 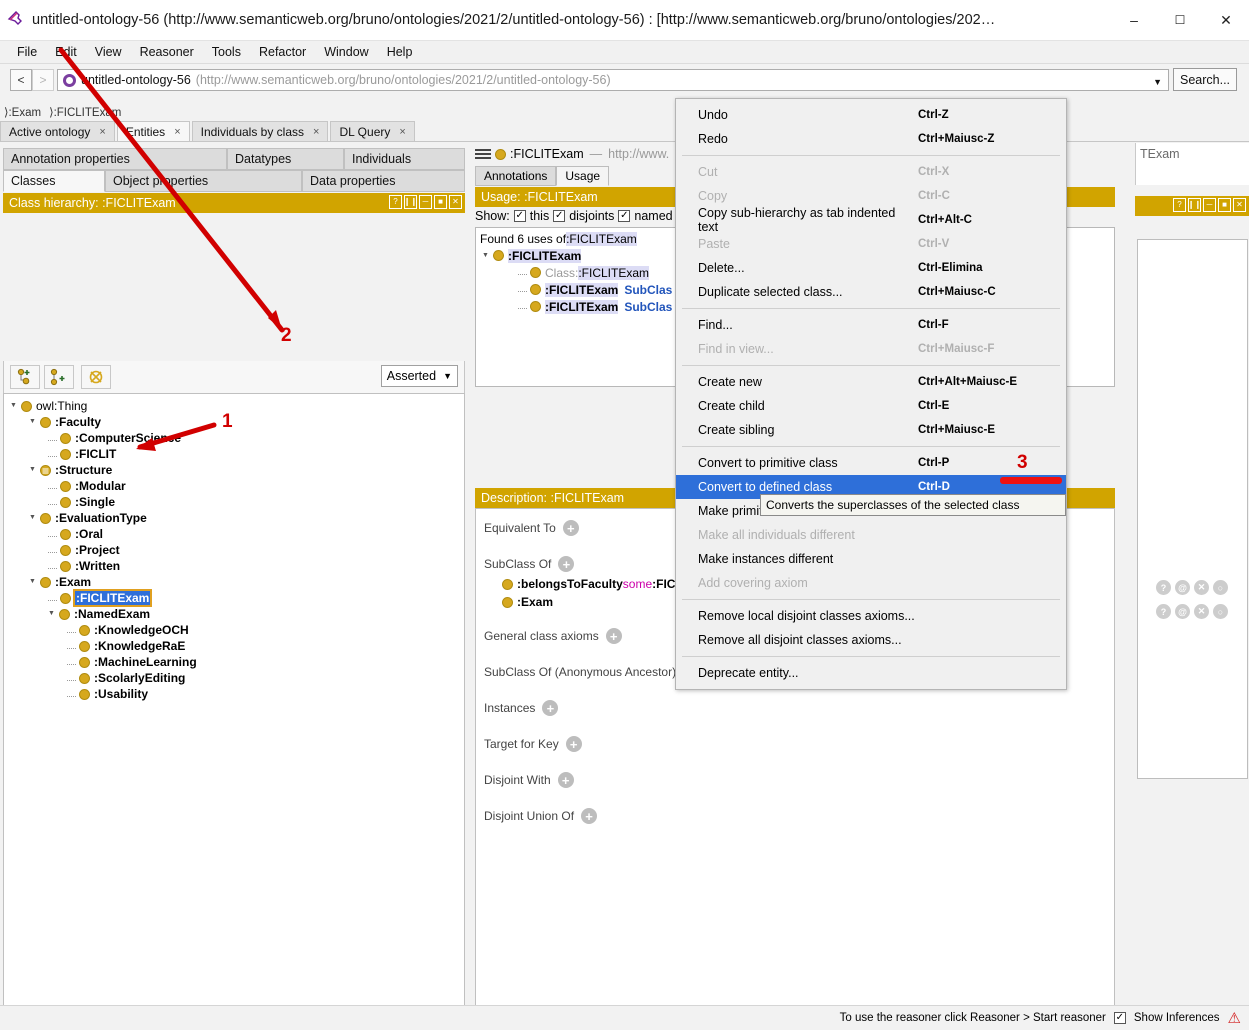 I want to click on nav-forward-button: >, so click(x=43, y=80).